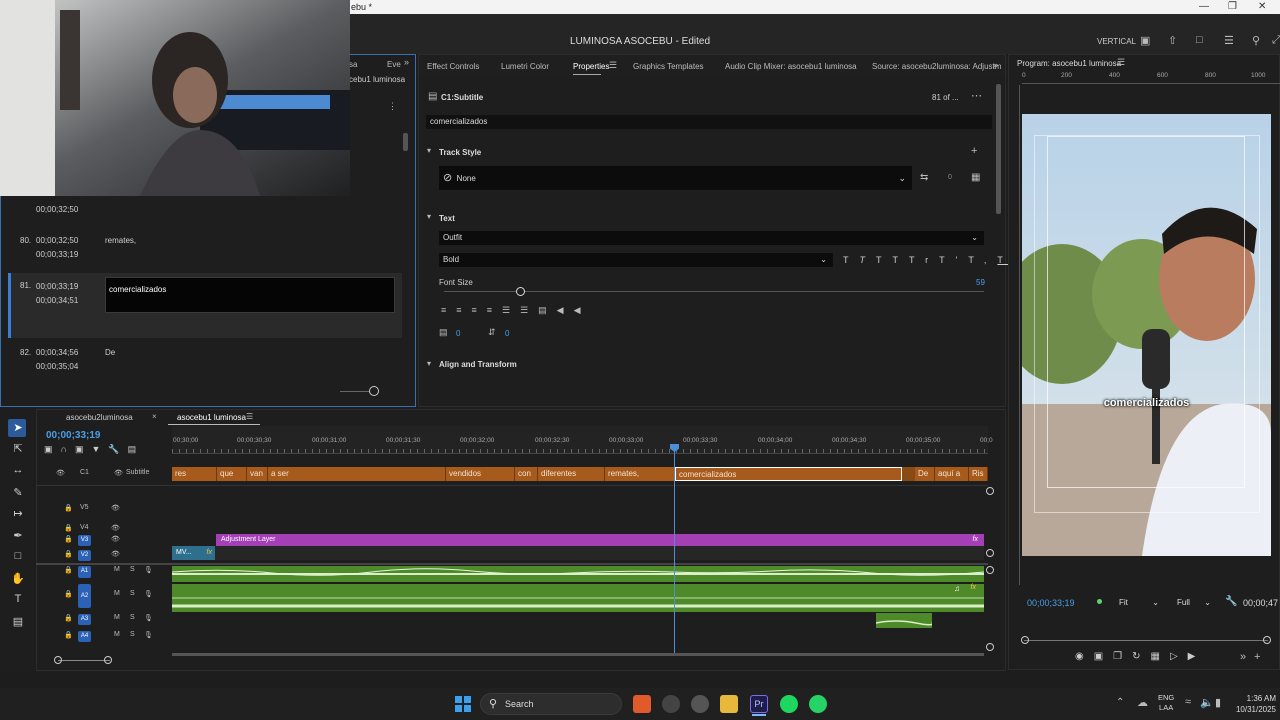 This screenshot has height=720, width=1280. Describe the element at coordinates (205, 361) in the screenshot. I see `caption-row: 82. 00;00;34;56 00;00;35;04 De` at that location.